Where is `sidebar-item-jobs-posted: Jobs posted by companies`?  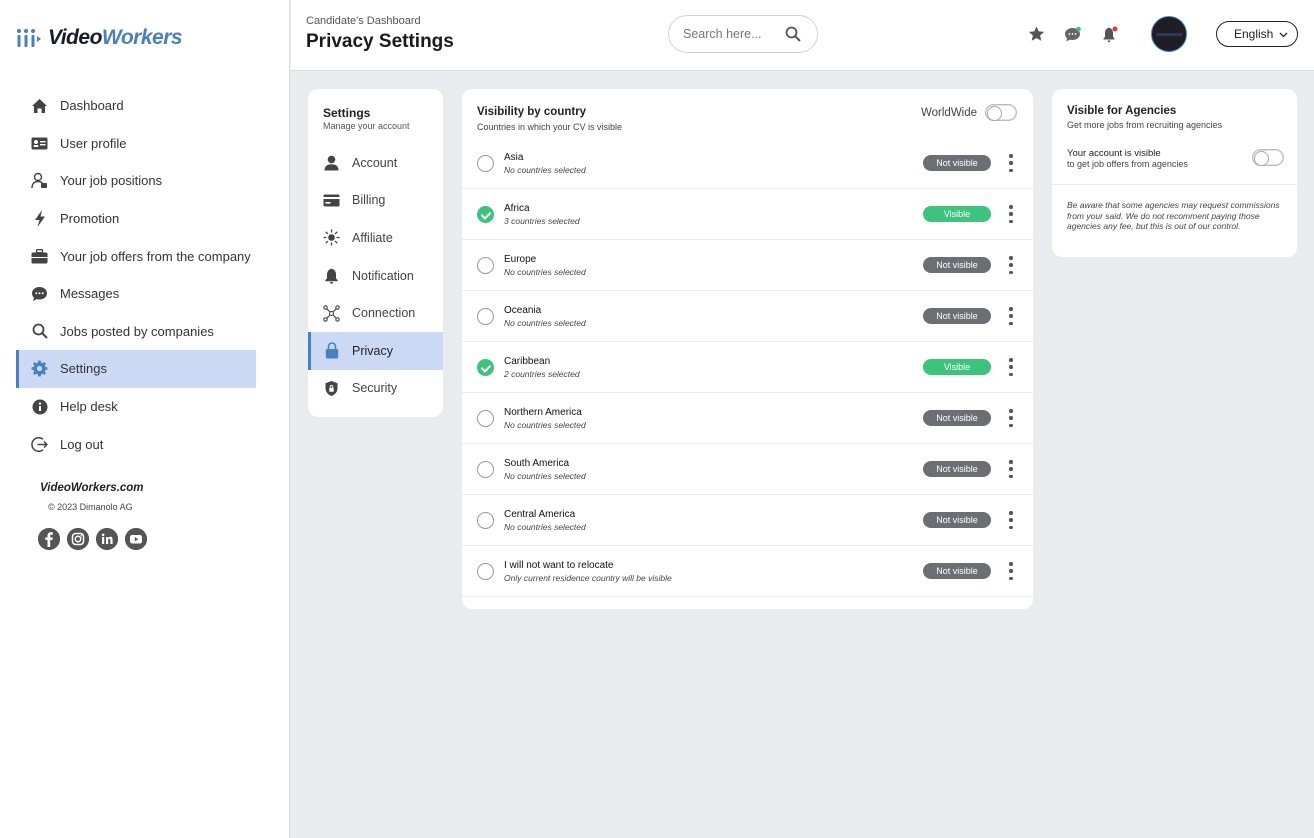 sidebar-item-jobs-posted: Jobs posted by companies is located at coordinates (136, 332).